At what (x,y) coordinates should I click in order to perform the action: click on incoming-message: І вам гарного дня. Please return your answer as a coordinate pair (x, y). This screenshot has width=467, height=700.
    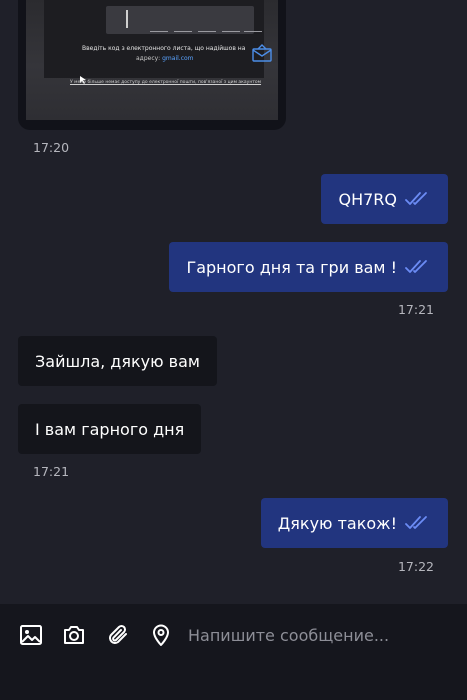
    Looking at the image, I should click on (110, 429).